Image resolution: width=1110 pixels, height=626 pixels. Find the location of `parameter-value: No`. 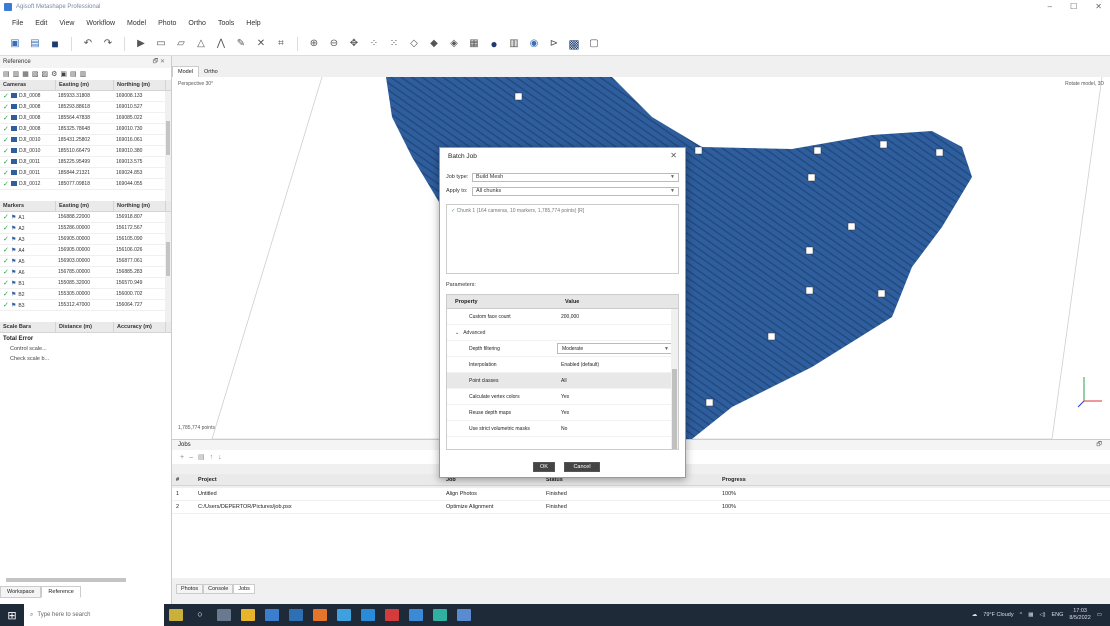

parameter-value: No is located at coordinates (564, 429).